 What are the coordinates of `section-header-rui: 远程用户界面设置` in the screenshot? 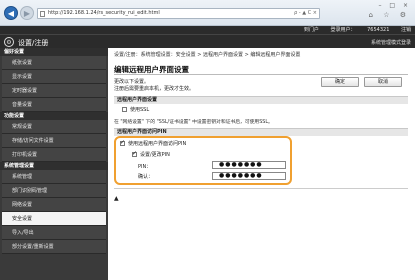 It's located at (261, 100).